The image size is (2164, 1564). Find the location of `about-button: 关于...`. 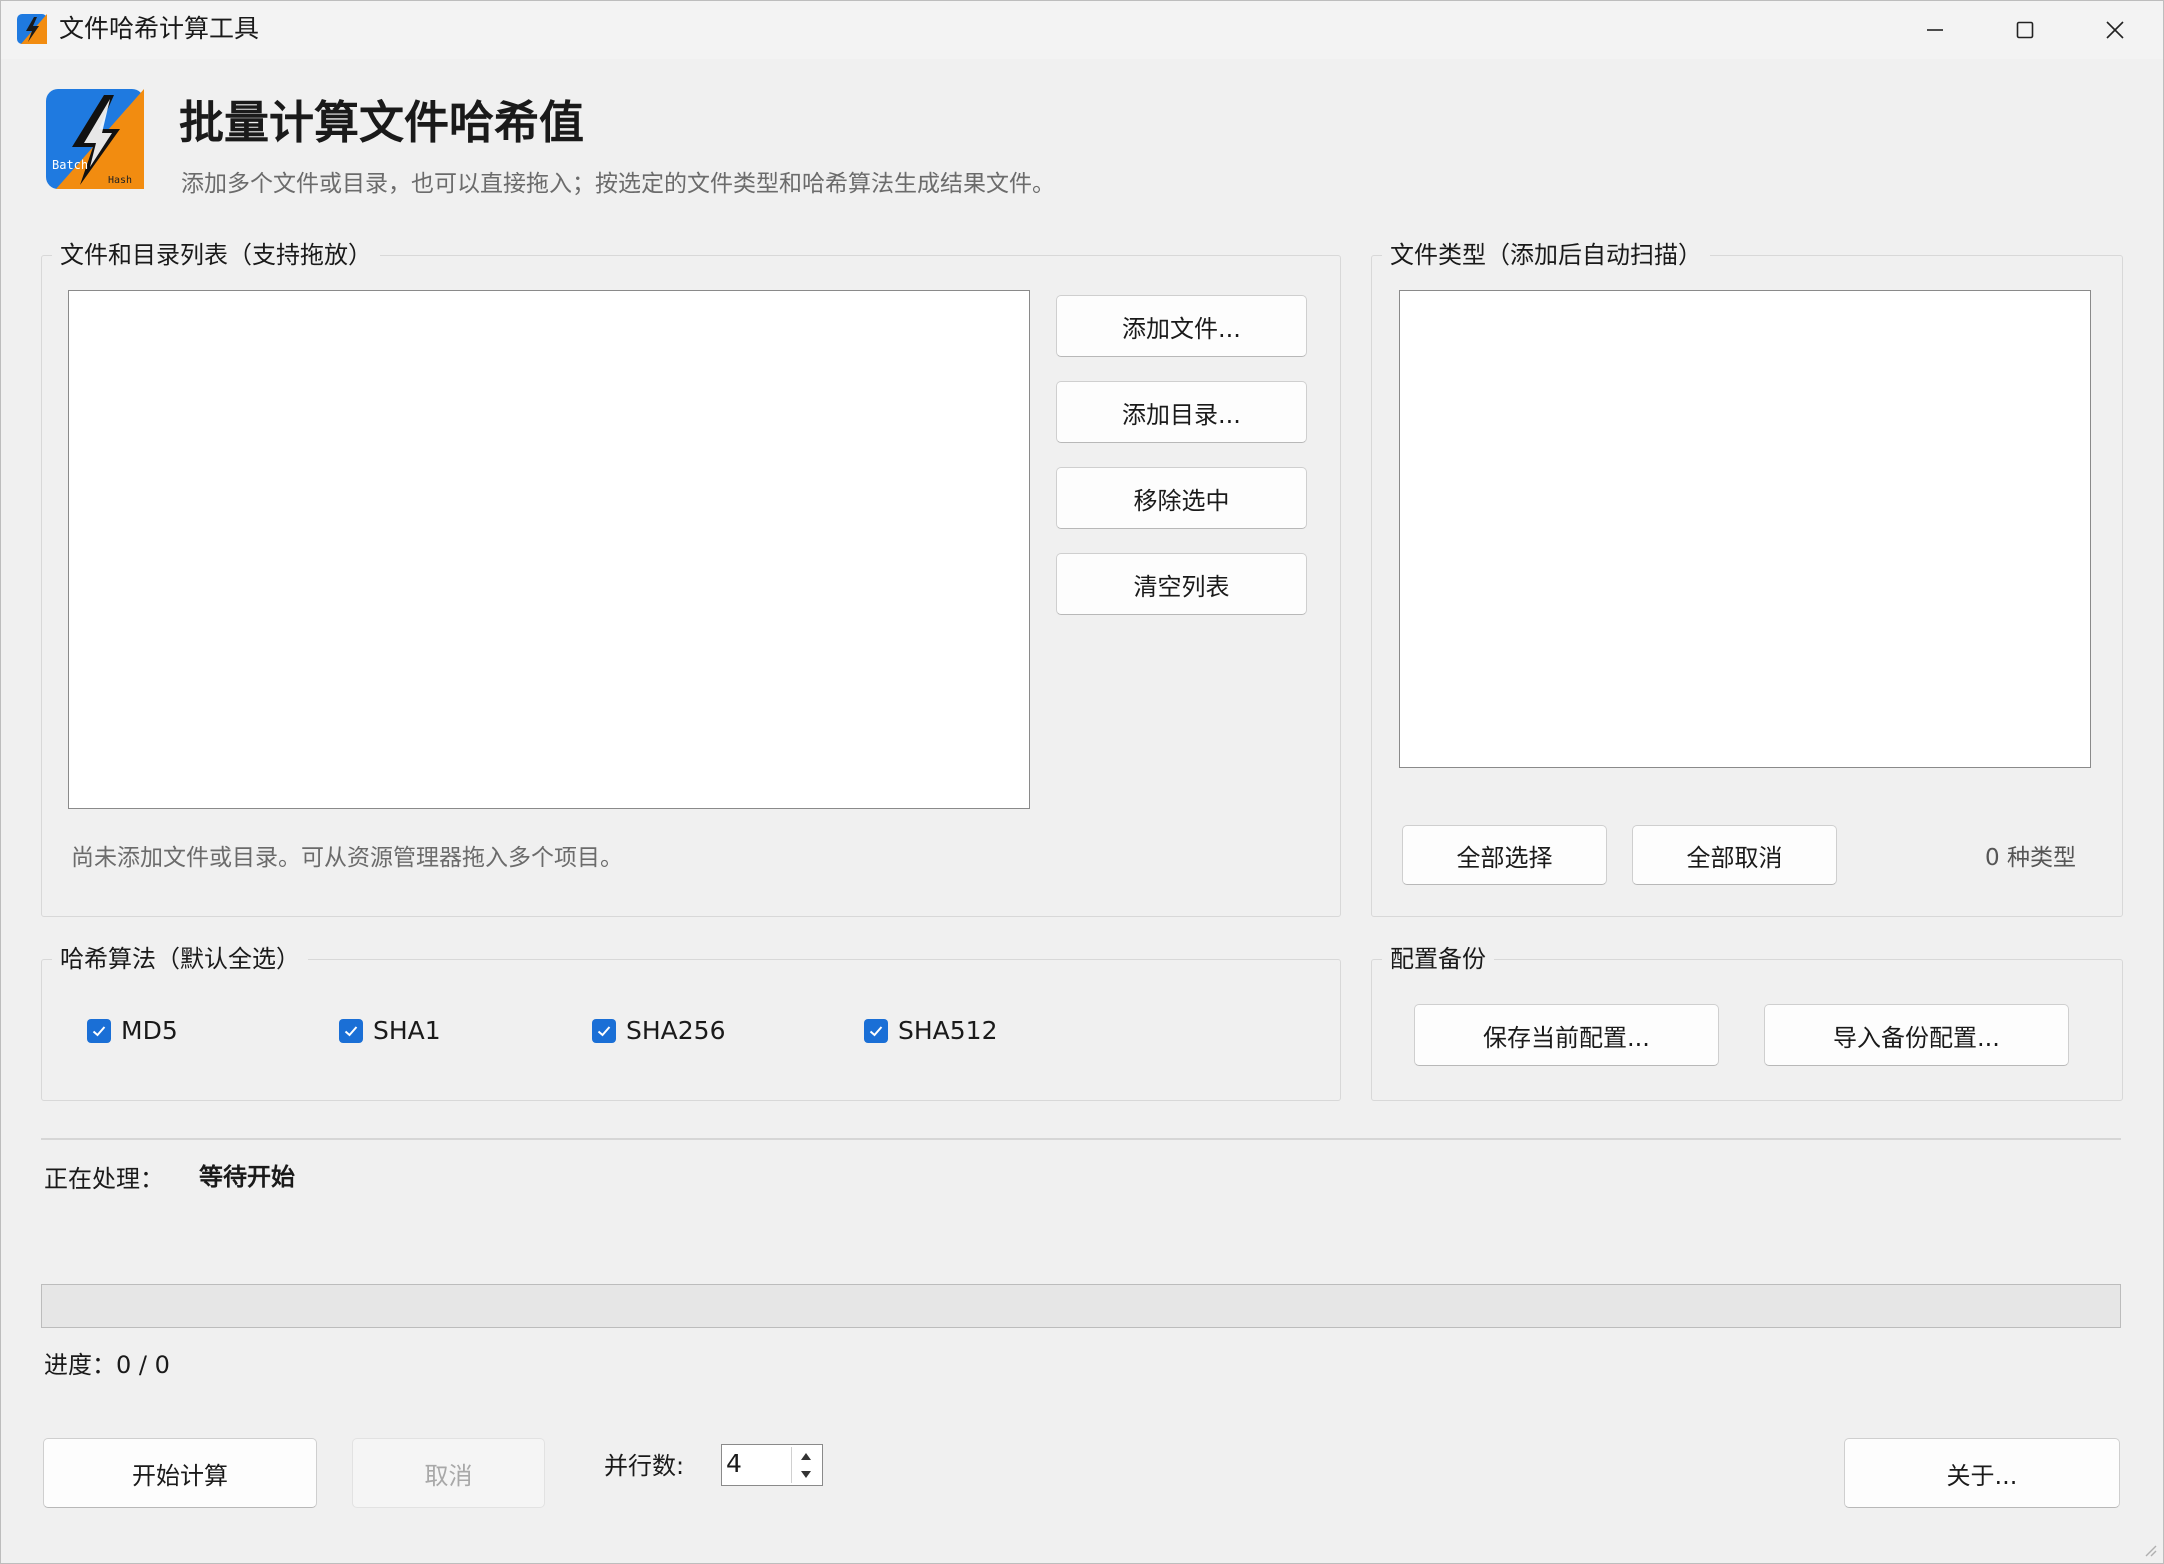

about-button: 关于... is located at coordinates (1982, 1473).